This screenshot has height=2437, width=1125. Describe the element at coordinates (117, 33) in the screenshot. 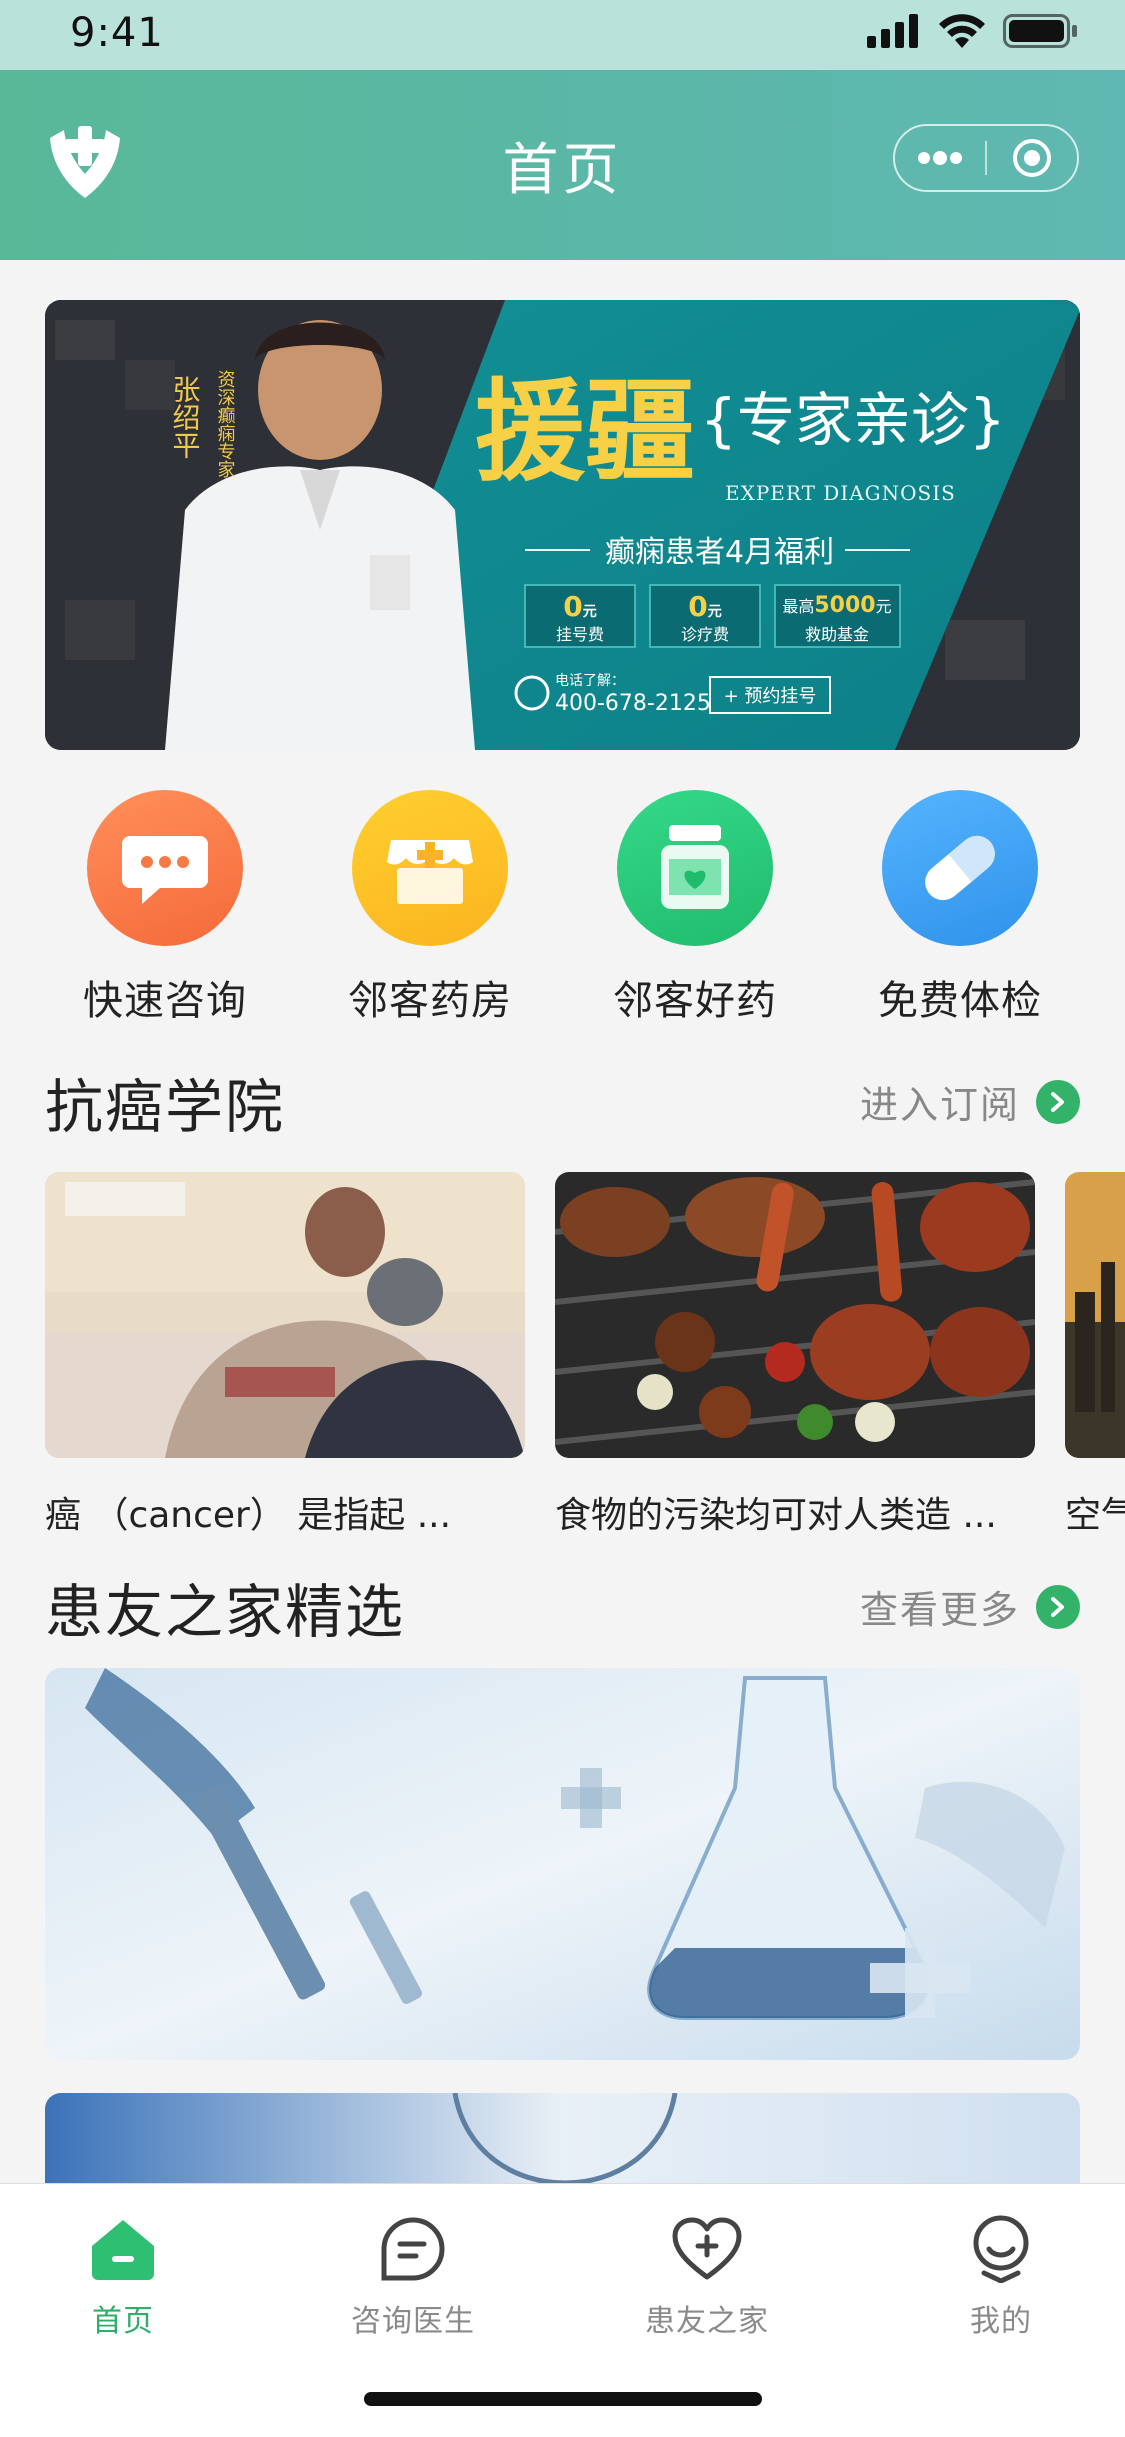

I see `status-time: 9:41` at that location.